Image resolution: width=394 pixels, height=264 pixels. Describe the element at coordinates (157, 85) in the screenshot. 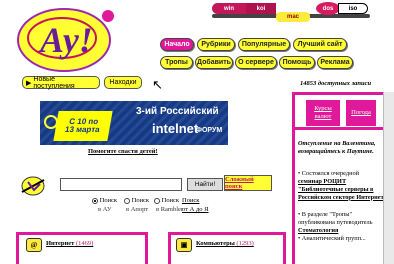

I see `mouse-cursor-icon: ↖` at that location.